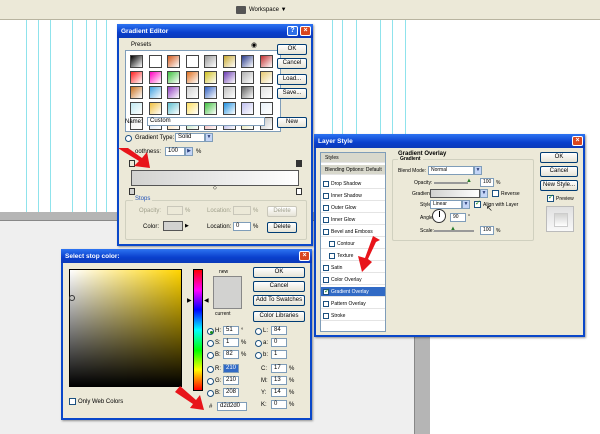  What do you see at coordinates (186, 256) in the screenshot?
I see `color-picker-titlebar: Select stop color: ×` at bounding box center [186, 256].